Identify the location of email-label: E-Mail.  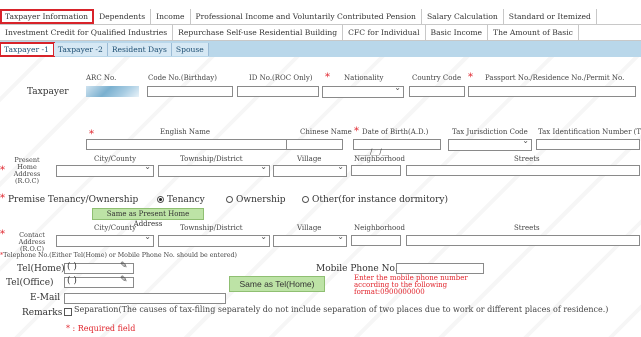
(45, 298).